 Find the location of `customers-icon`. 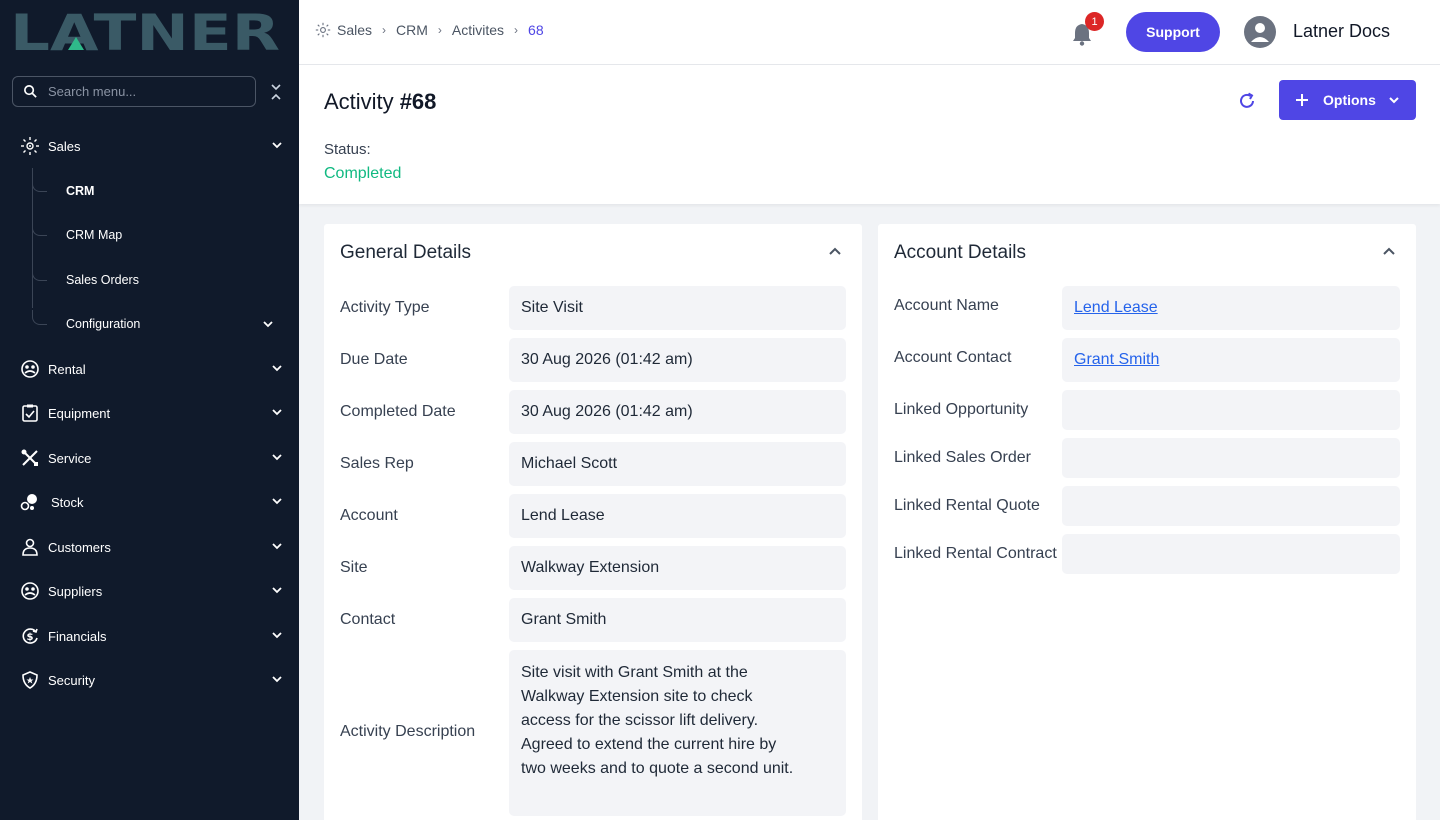

customers-icon is located at coordinates (30, 547).